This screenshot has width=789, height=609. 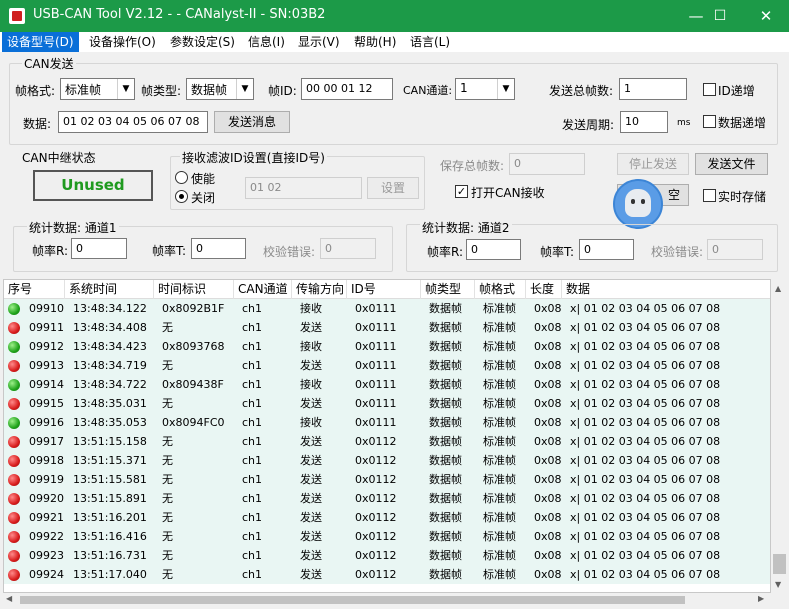 What do you see at coordinates (544, 289) in the screenshot?
I see `col-length: 长度` at bounding box center [544, 289].